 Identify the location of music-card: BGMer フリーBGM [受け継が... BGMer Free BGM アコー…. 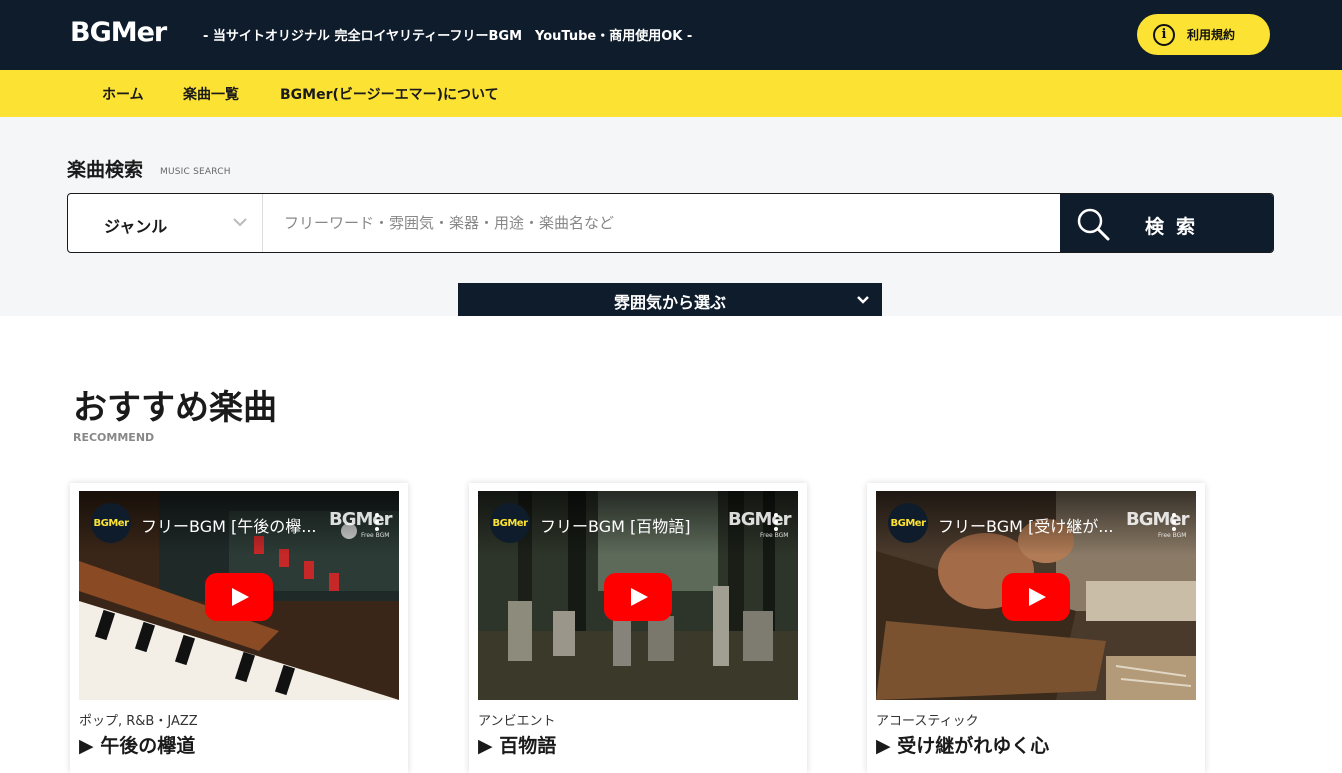
(1036, 628).